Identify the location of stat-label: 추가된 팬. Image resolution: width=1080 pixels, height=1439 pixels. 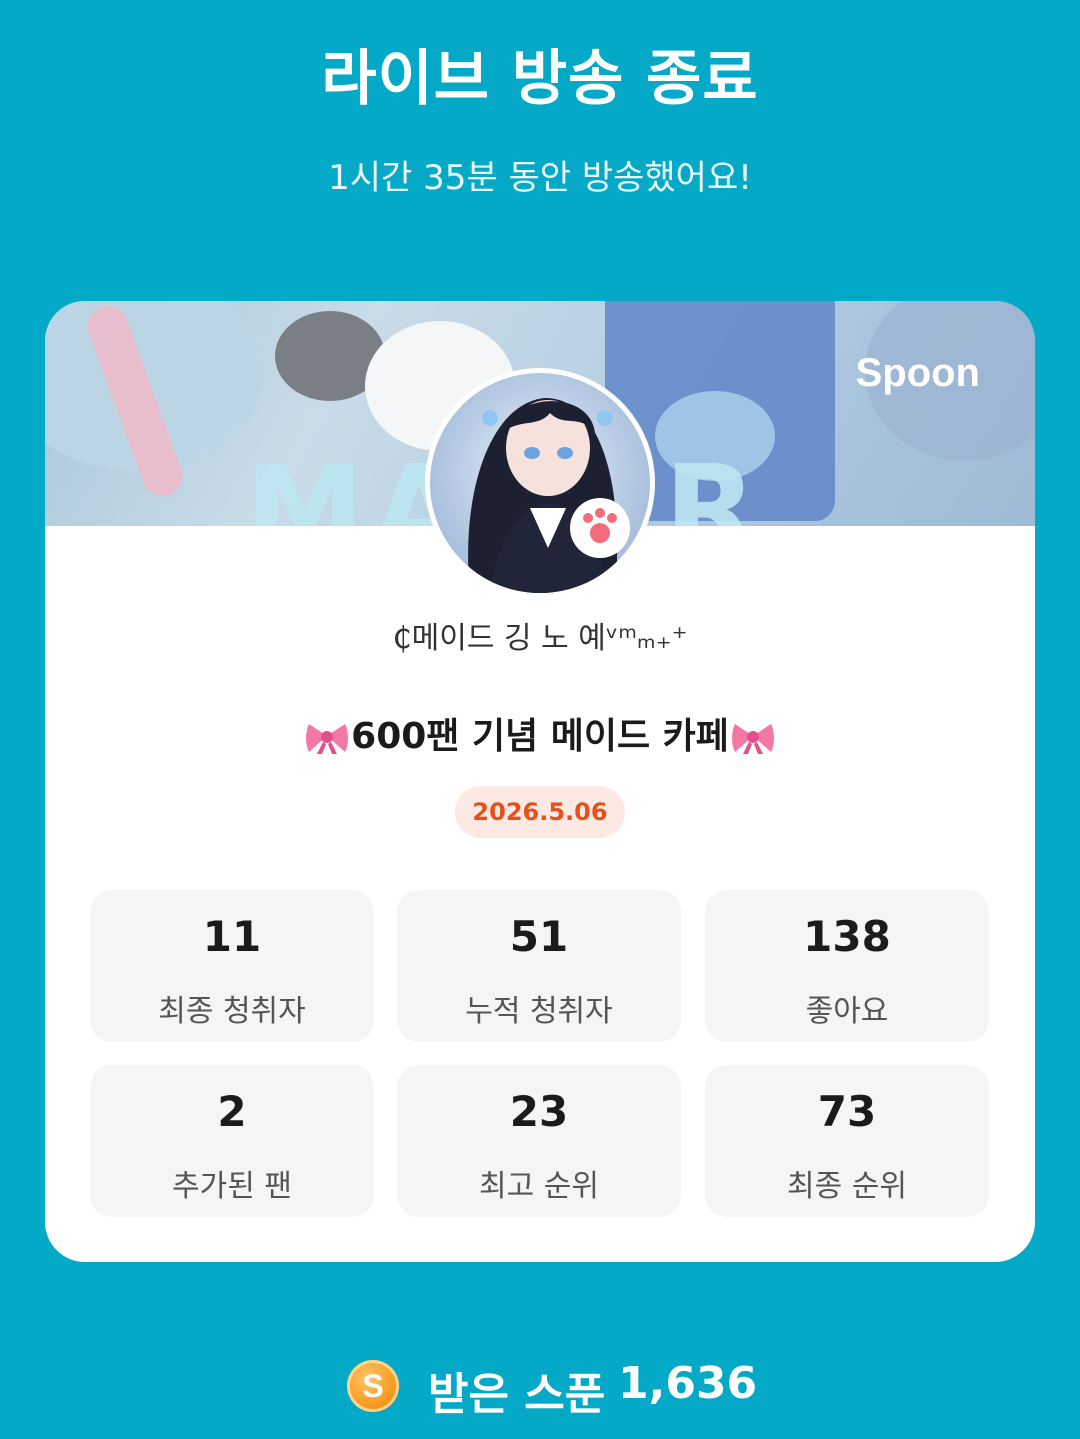
(232, 1186).